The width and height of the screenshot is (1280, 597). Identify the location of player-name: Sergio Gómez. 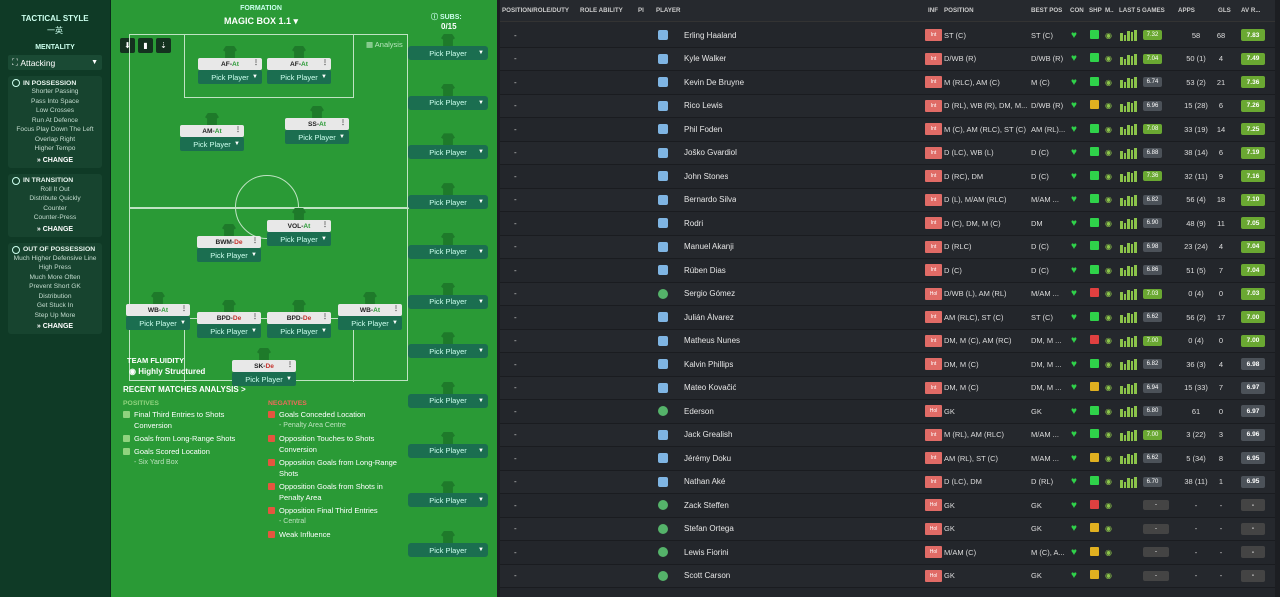
(709, 293).